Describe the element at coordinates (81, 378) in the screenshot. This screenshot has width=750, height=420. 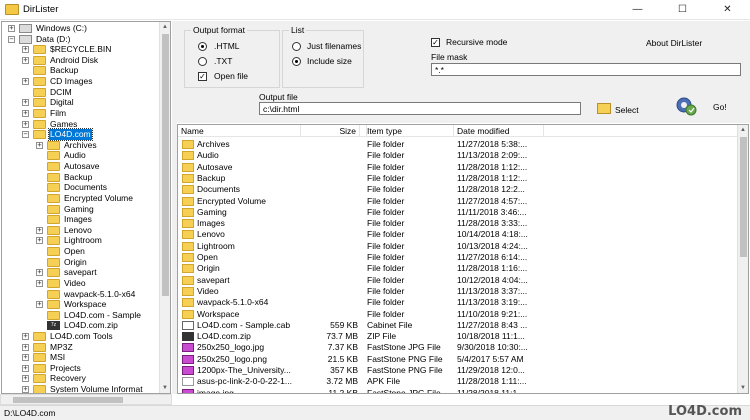
I see `tree-item: + Recovery` at that location.